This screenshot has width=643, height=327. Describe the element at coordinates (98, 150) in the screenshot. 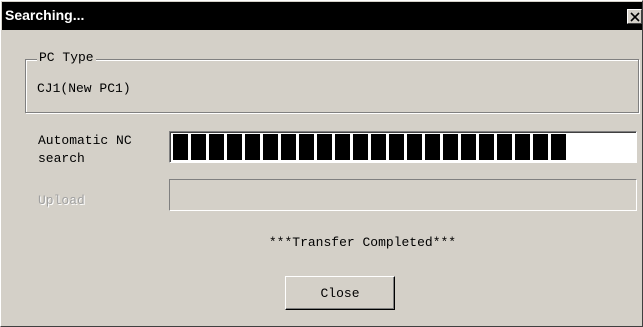

I see `automatic-nc-search-label: Automatic NC search` at that location.